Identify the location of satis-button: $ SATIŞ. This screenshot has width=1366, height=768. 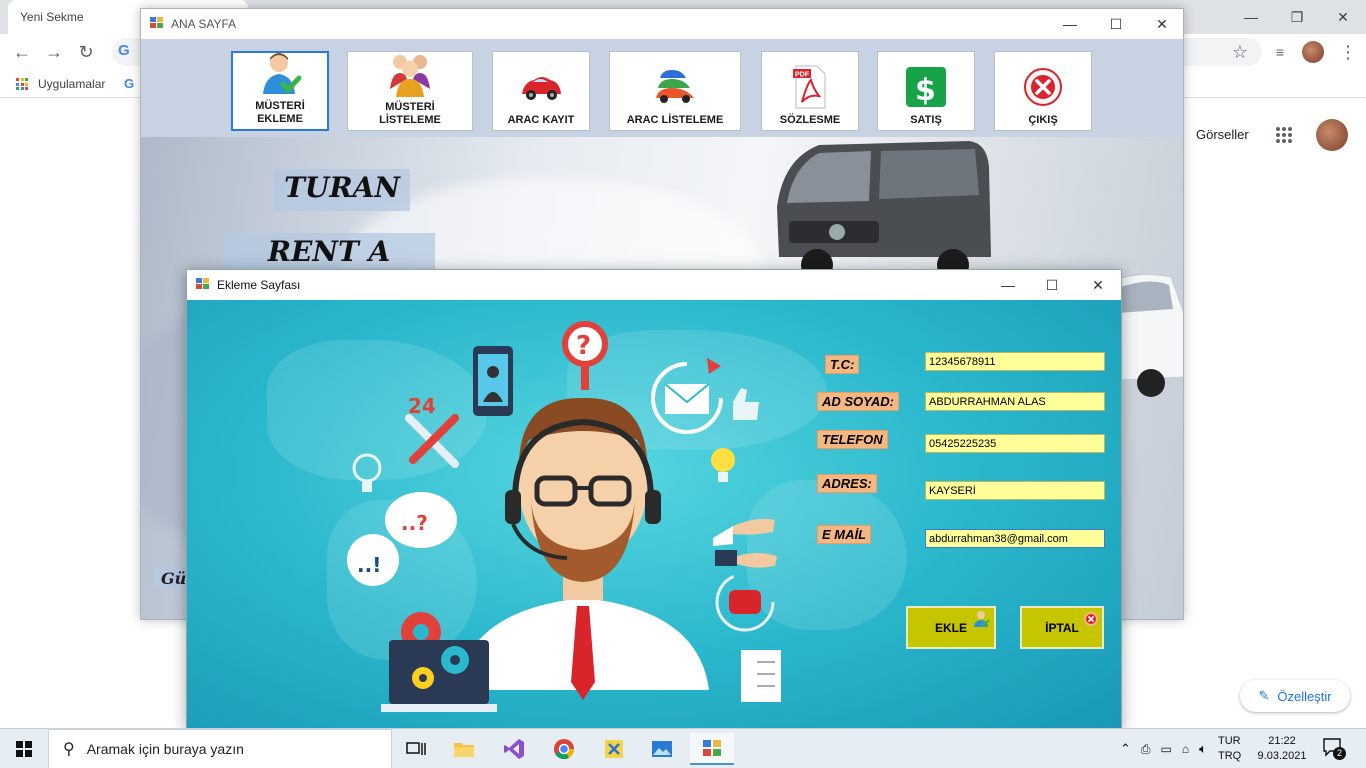
(926, 91).